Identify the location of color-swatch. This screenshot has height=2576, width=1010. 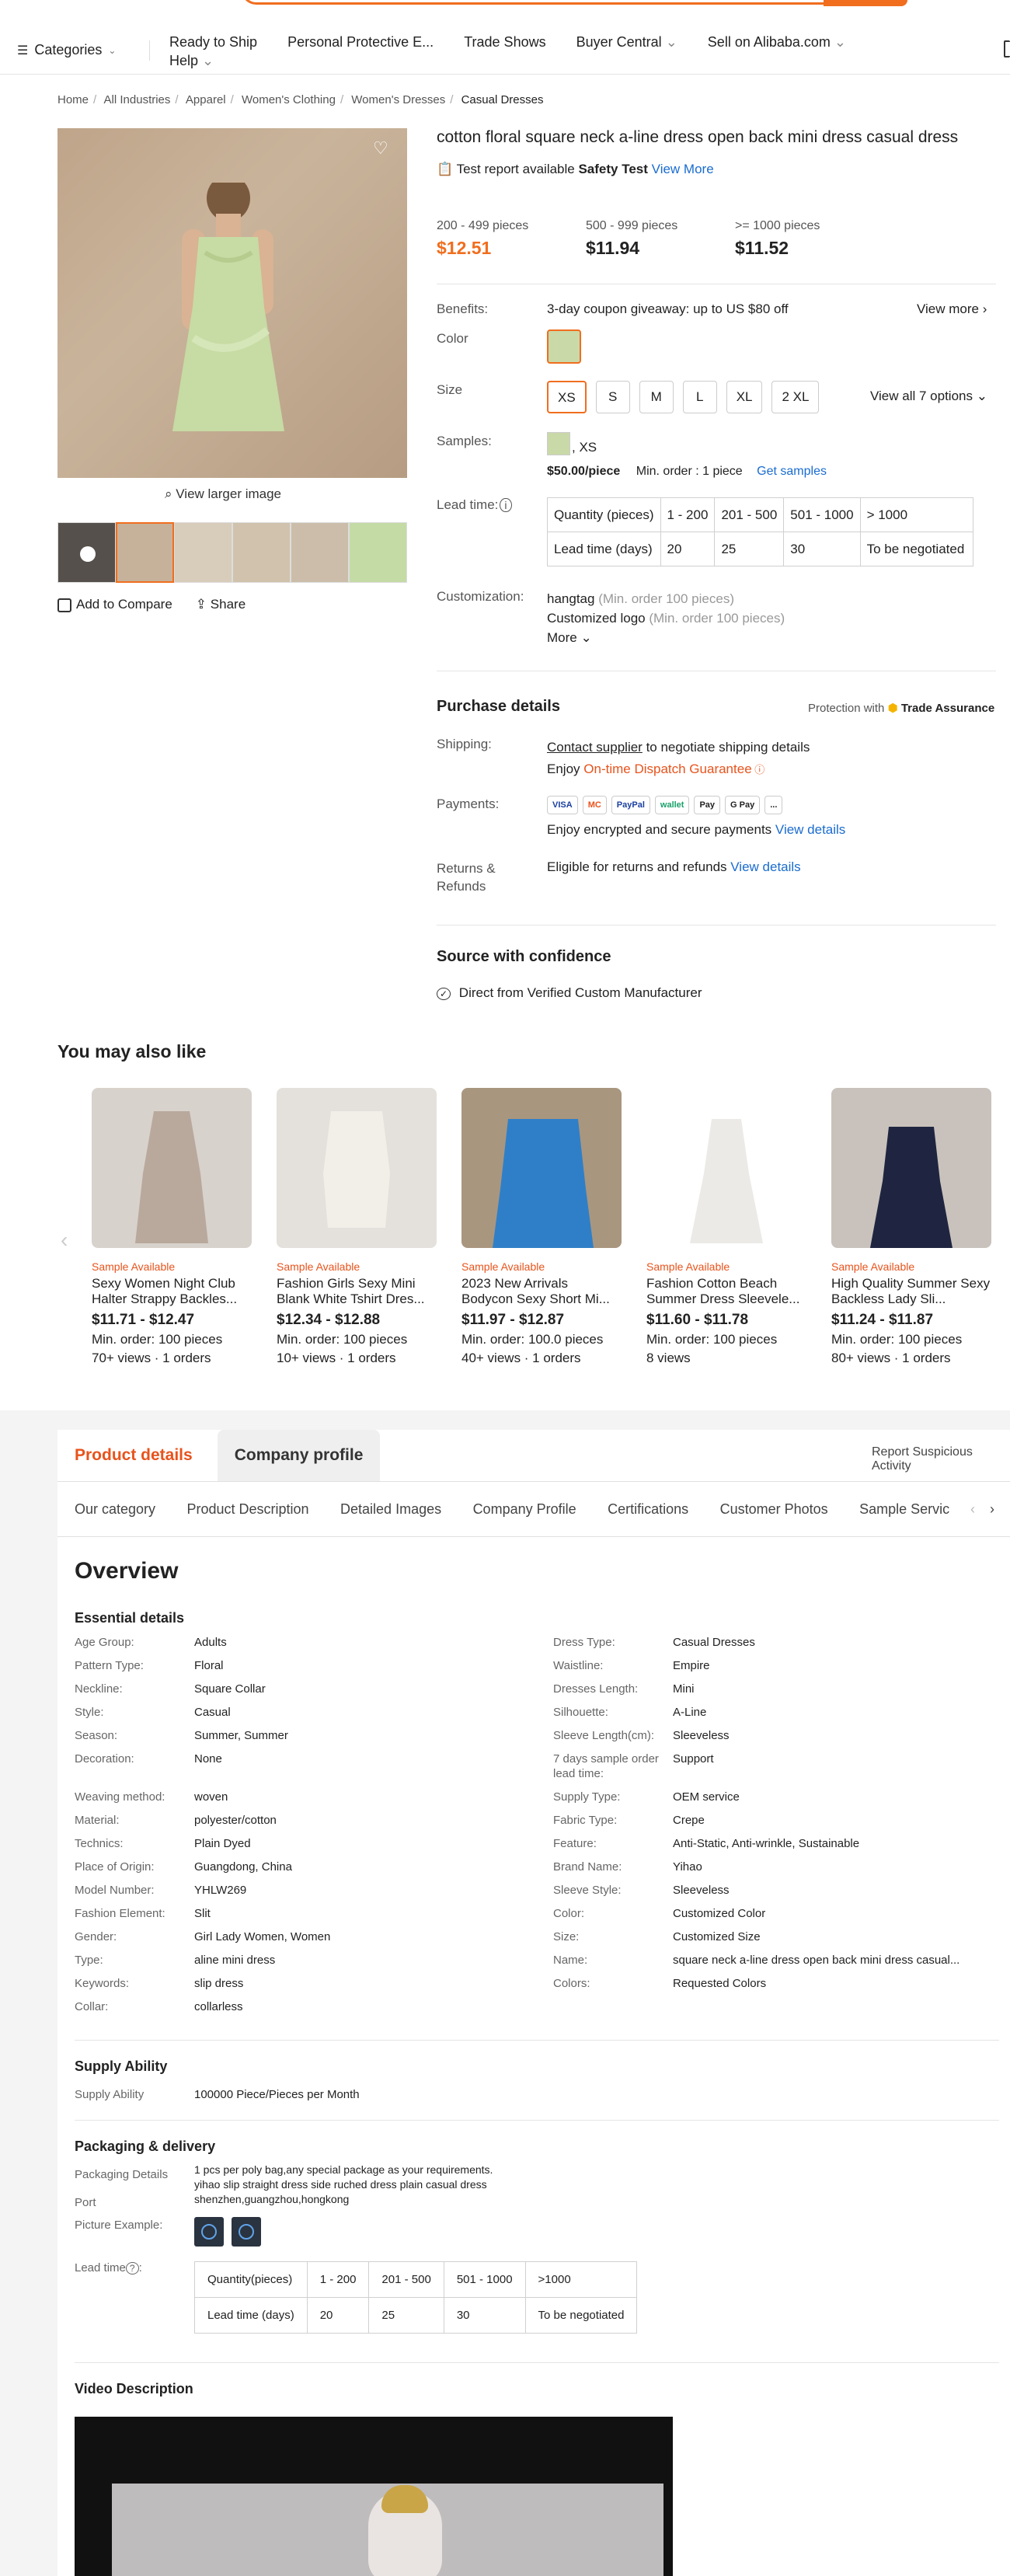
(564, 346).